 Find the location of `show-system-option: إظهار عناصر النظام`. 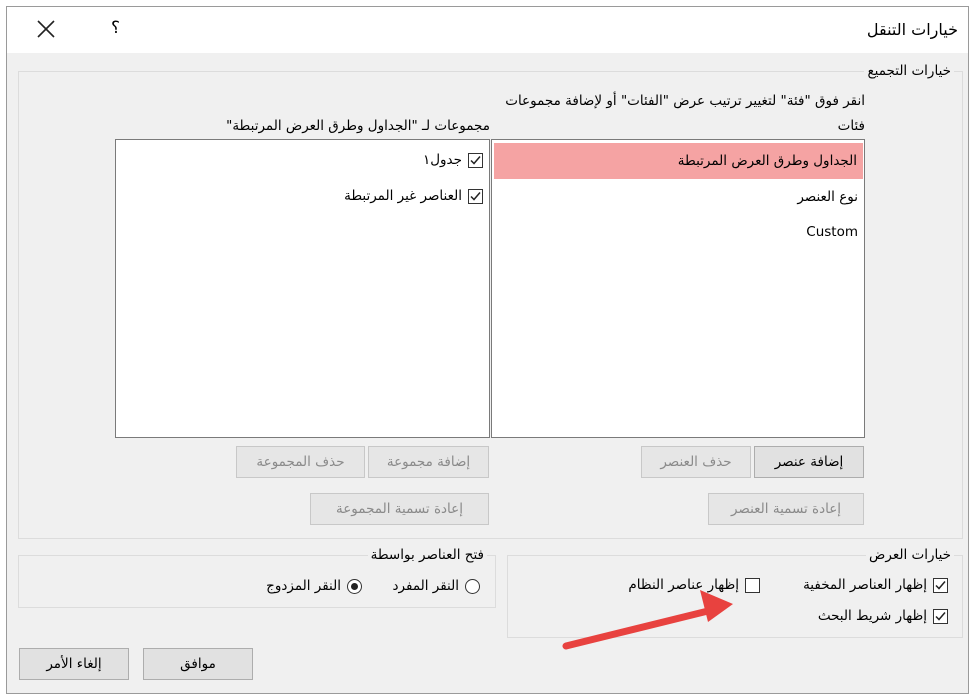

show-system-option: إظهار عناصر النظام is located at coordinates (694, 585).